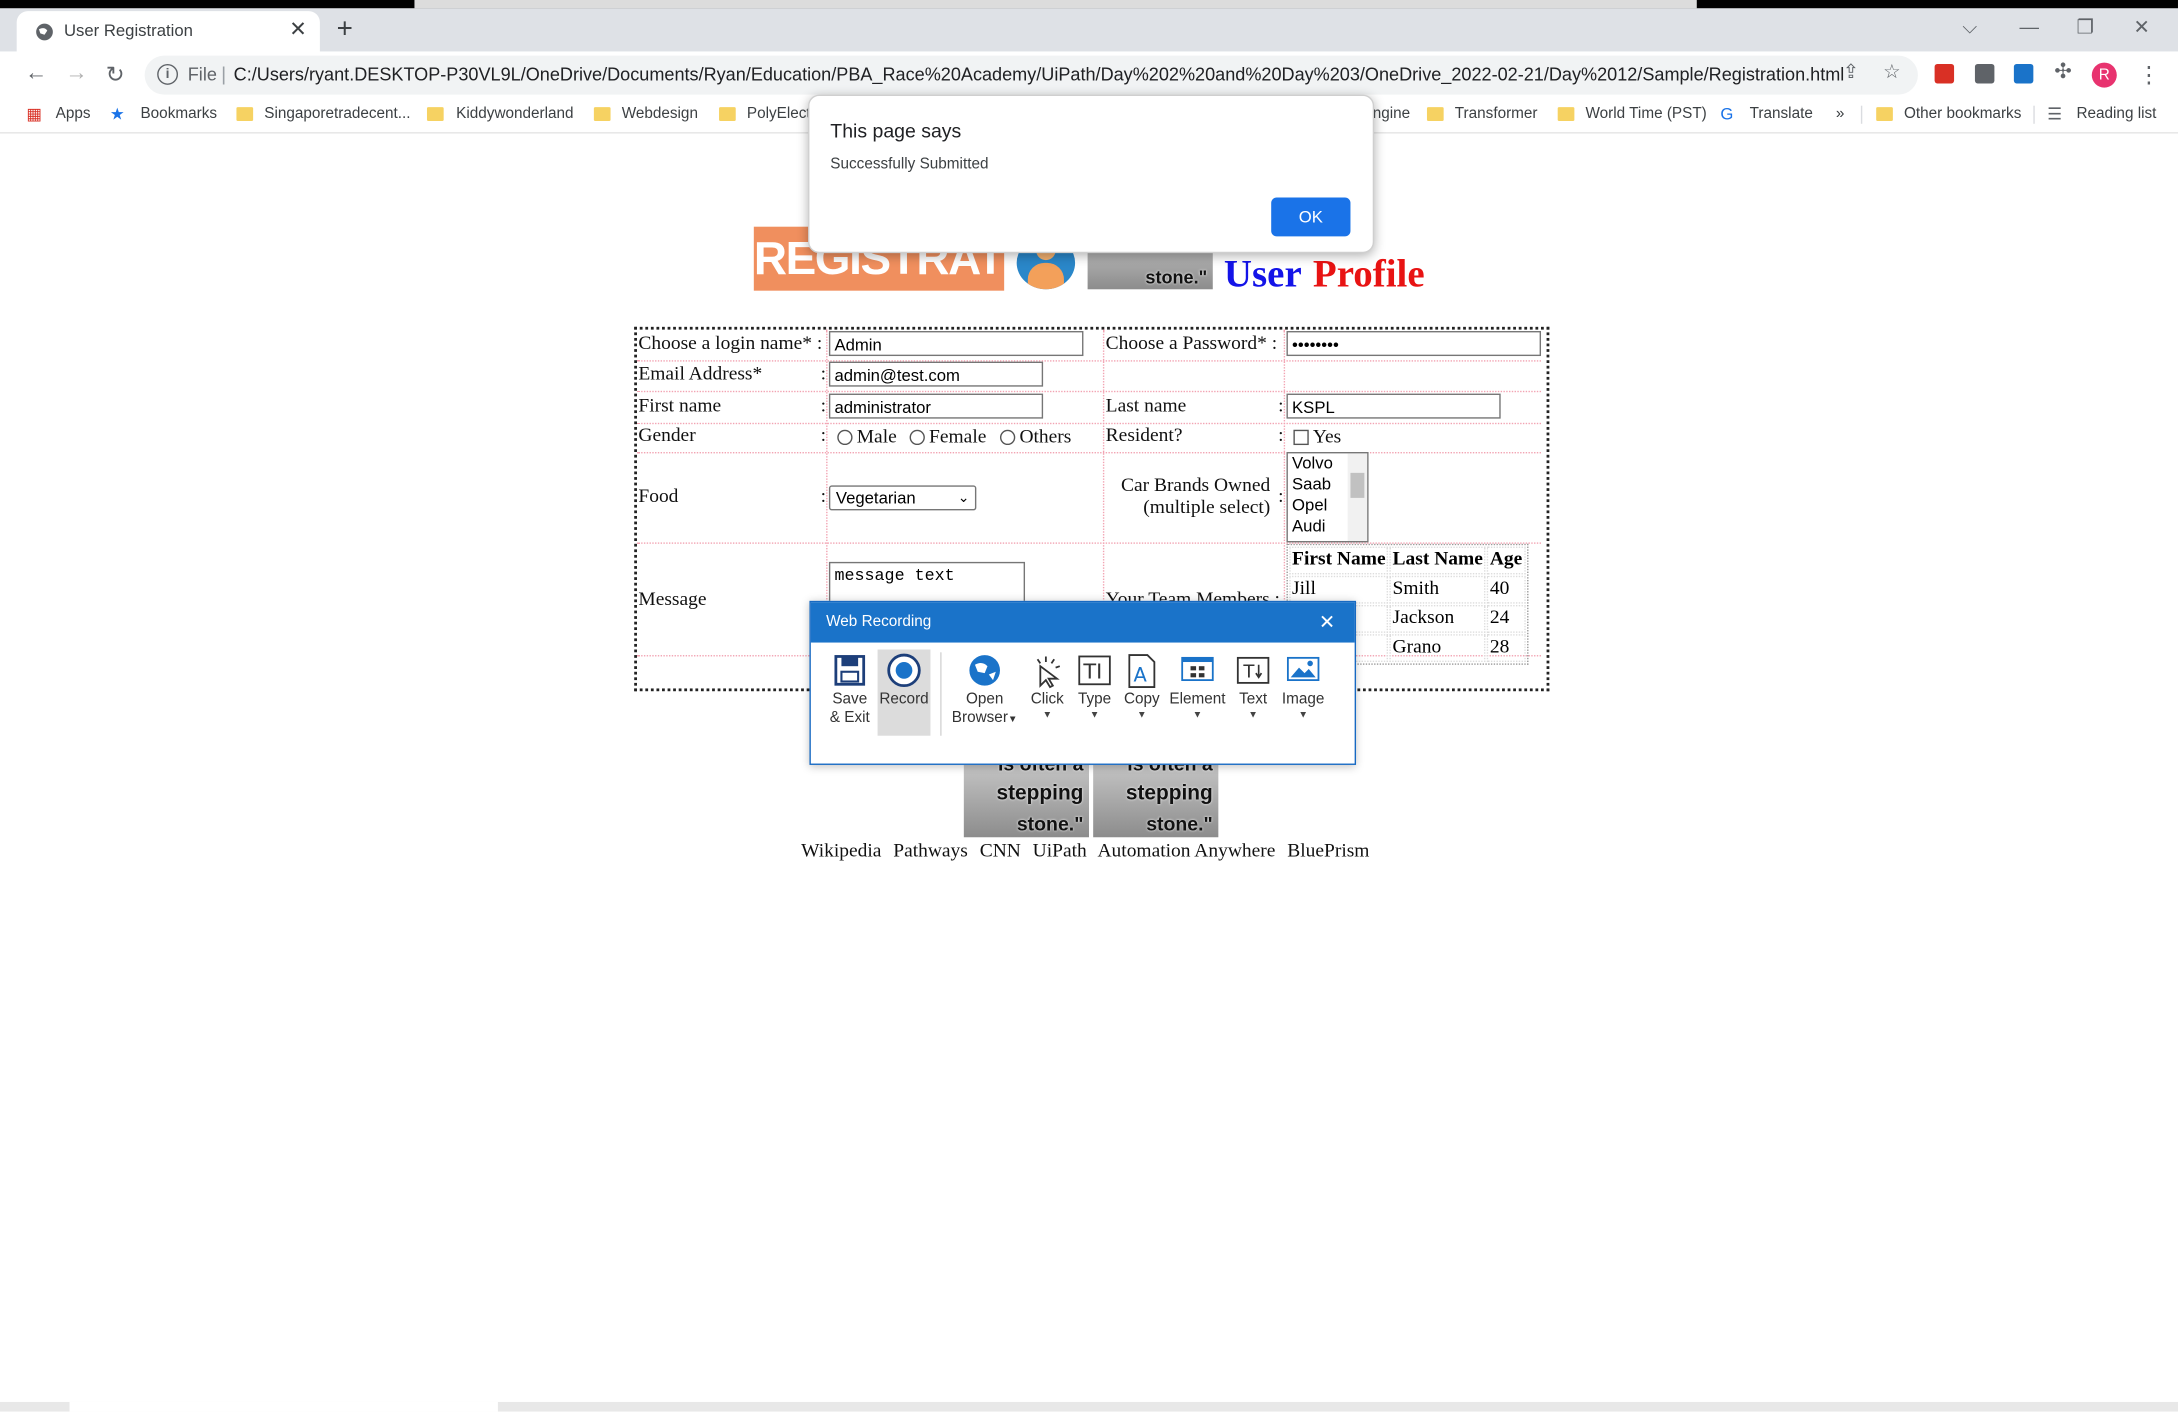 The width and height of the screenshot is (2178, 1412). What do you see at coordinates (909, 164) in the screenshot?
I see `alert-message: Successfully Submitted` at bounding box center [909, 164].